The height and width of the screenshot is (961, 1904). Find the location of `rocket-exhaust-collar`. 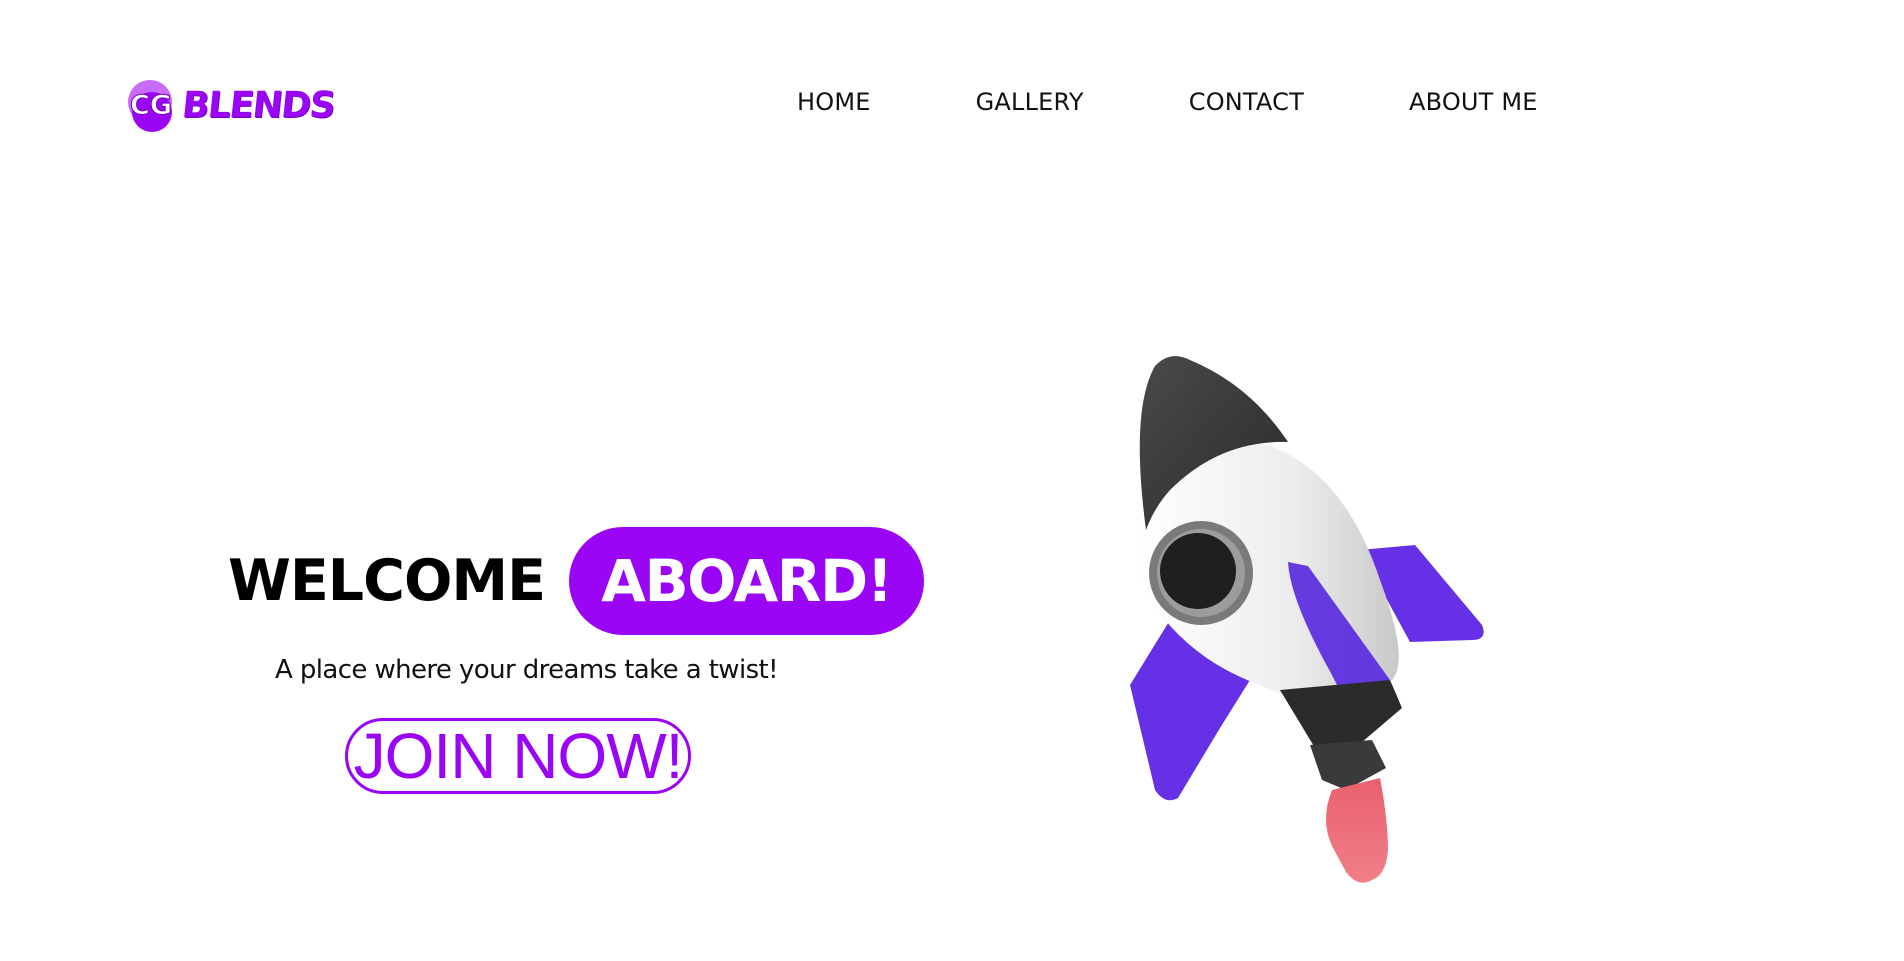

rocket-exhaust-collar is located at coordinates (1341, 714).